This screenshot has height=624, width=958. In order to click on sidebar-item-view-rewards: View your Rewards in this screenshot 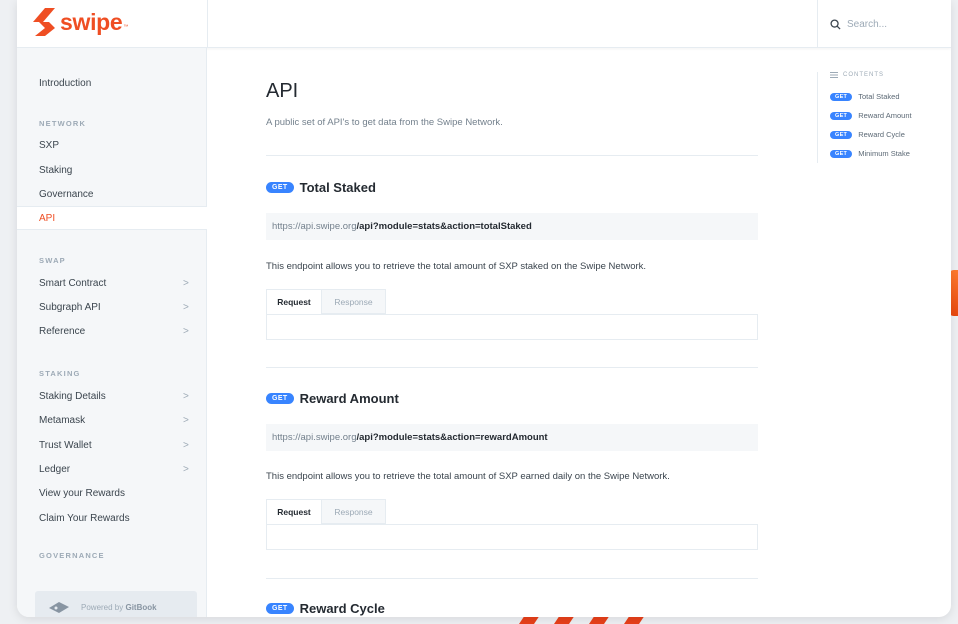, I will do `click(112, 493)`.